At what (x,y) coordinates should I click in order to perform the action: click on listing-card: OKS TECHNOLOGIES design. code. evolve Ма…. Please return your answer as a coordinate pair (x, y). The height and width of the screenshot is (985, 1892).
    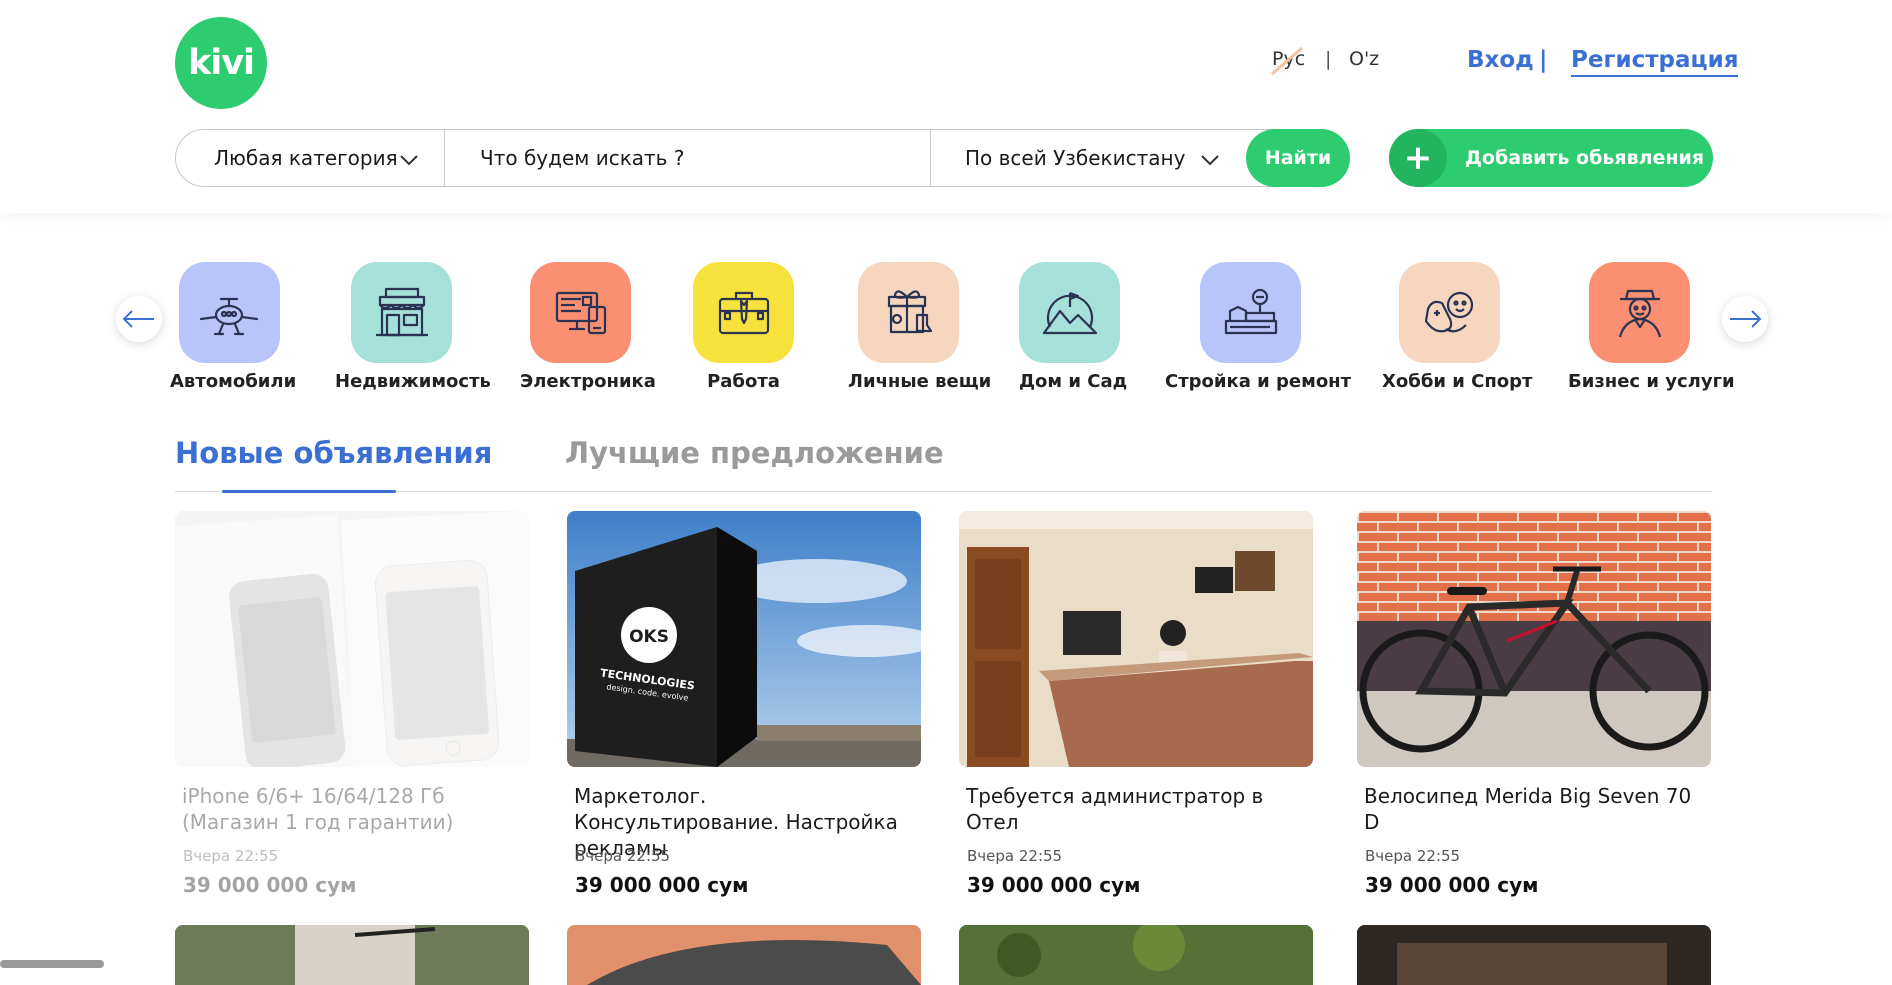
    Looking at the image, I should click on (744, 704).